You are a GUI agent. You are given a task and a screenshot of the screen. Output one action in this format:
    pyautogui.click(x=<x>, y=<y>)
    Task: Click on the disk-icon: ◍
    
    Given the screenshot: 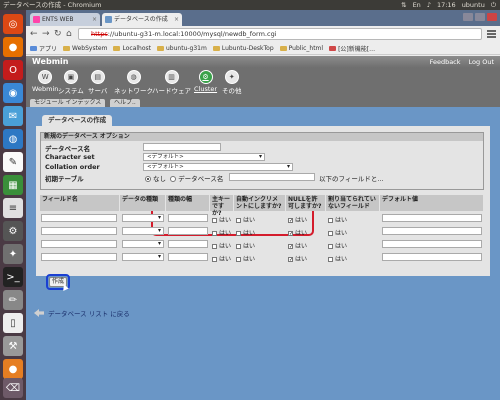 What is the action you would take?
    pyautogui.click(x=13, y=139)
    